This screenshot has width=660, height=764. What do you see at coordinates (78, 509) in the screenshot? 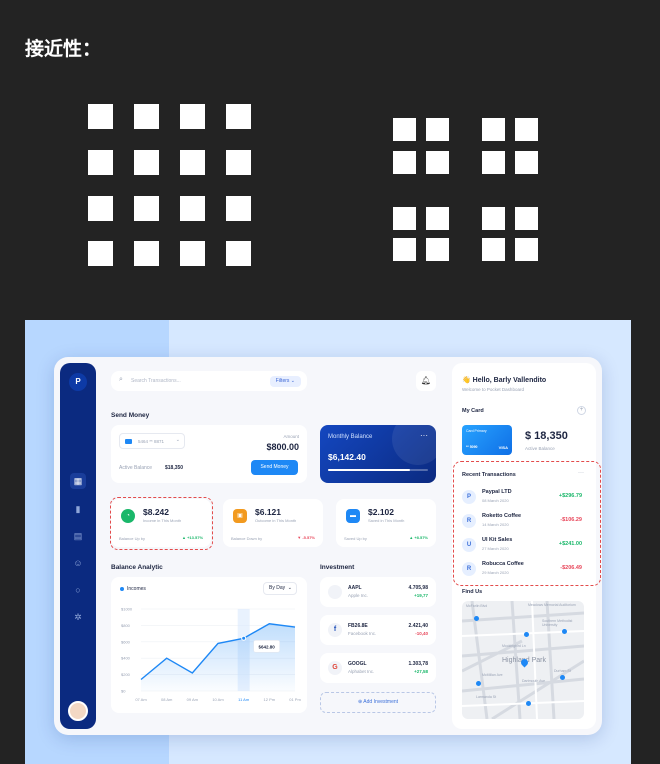
I see `analytics-icon: ▮` at bounding box center [78, 509].